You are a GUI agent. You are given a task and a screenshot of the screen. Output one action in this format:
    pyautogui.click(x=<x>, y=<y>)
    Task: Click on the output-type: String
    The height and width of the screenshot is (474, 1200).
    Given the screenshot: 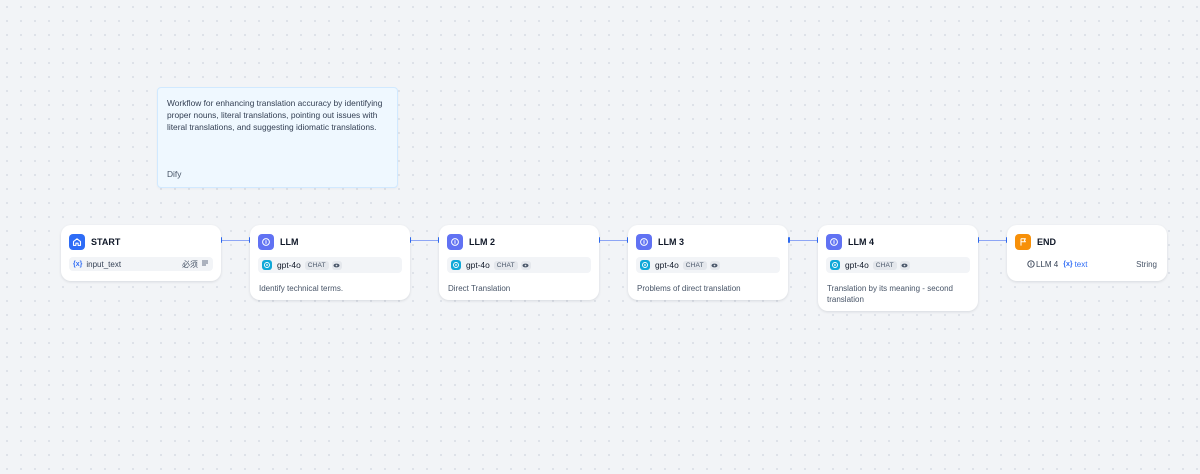 What is the action you would take?
    pyautogui.click(x=1146, y=264)
    